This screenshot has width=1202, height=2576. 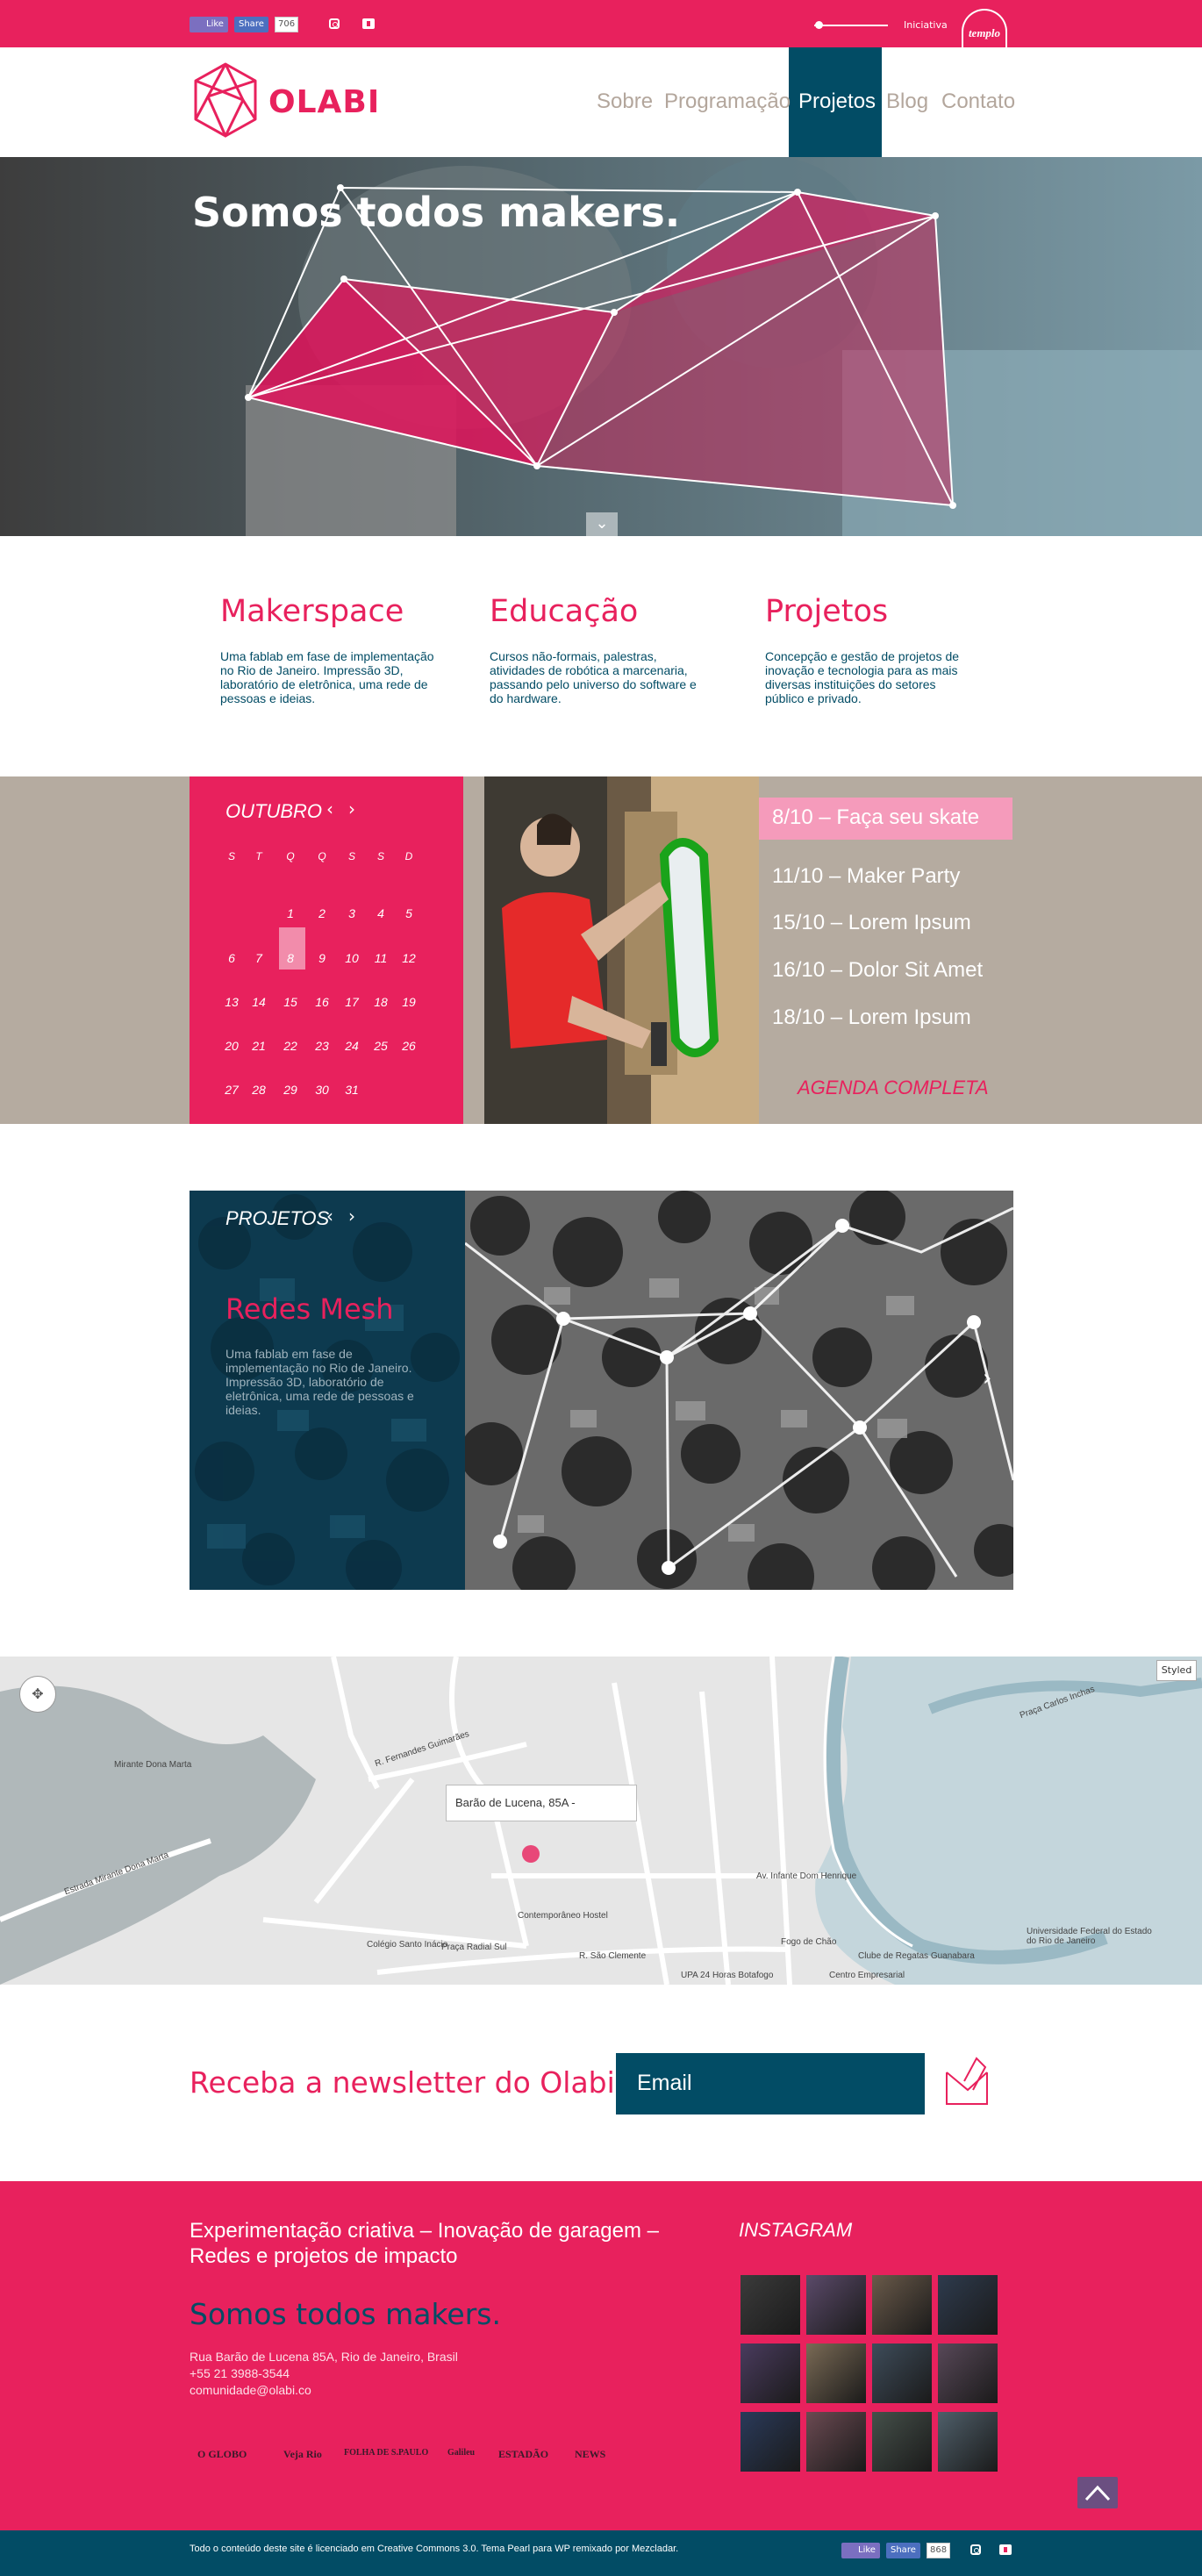 I want to click on calendar-day: 10, so click(x=352, y=958).